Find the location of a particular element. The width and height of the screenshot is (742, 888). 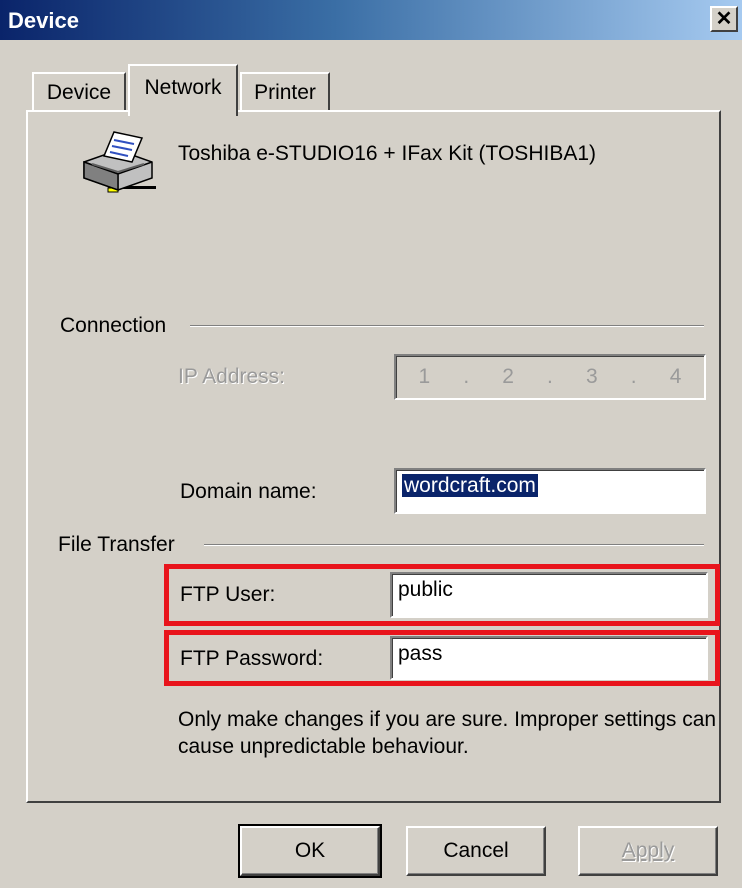

ftp-password-label: FTP Password: is located at coordinates (252, 658).